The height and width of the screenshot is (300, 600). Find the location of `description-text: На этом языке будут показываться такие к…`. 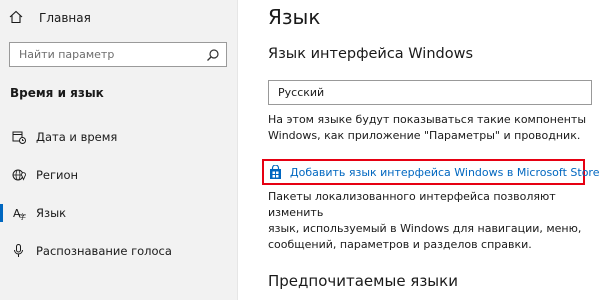

description-text: На этом языке будут показываться такие к… is located at coordinates (430, 128).